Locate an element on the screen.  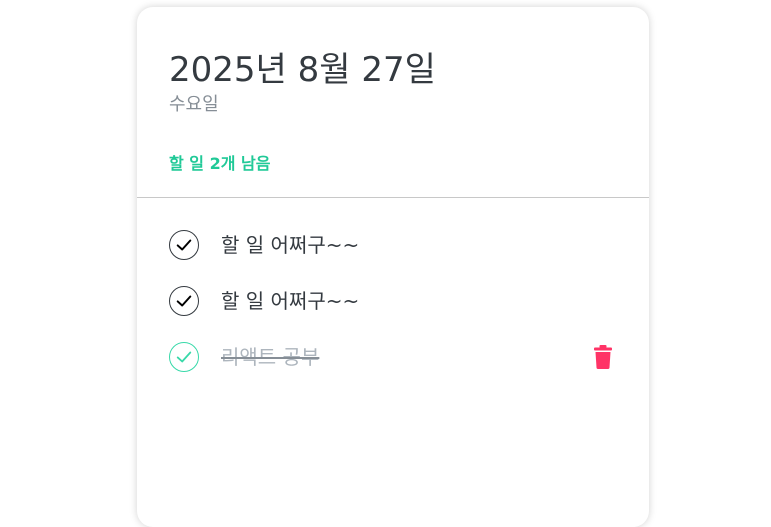
date-heading: 2025년 8월 27일 is located at coordinates (302, 70).